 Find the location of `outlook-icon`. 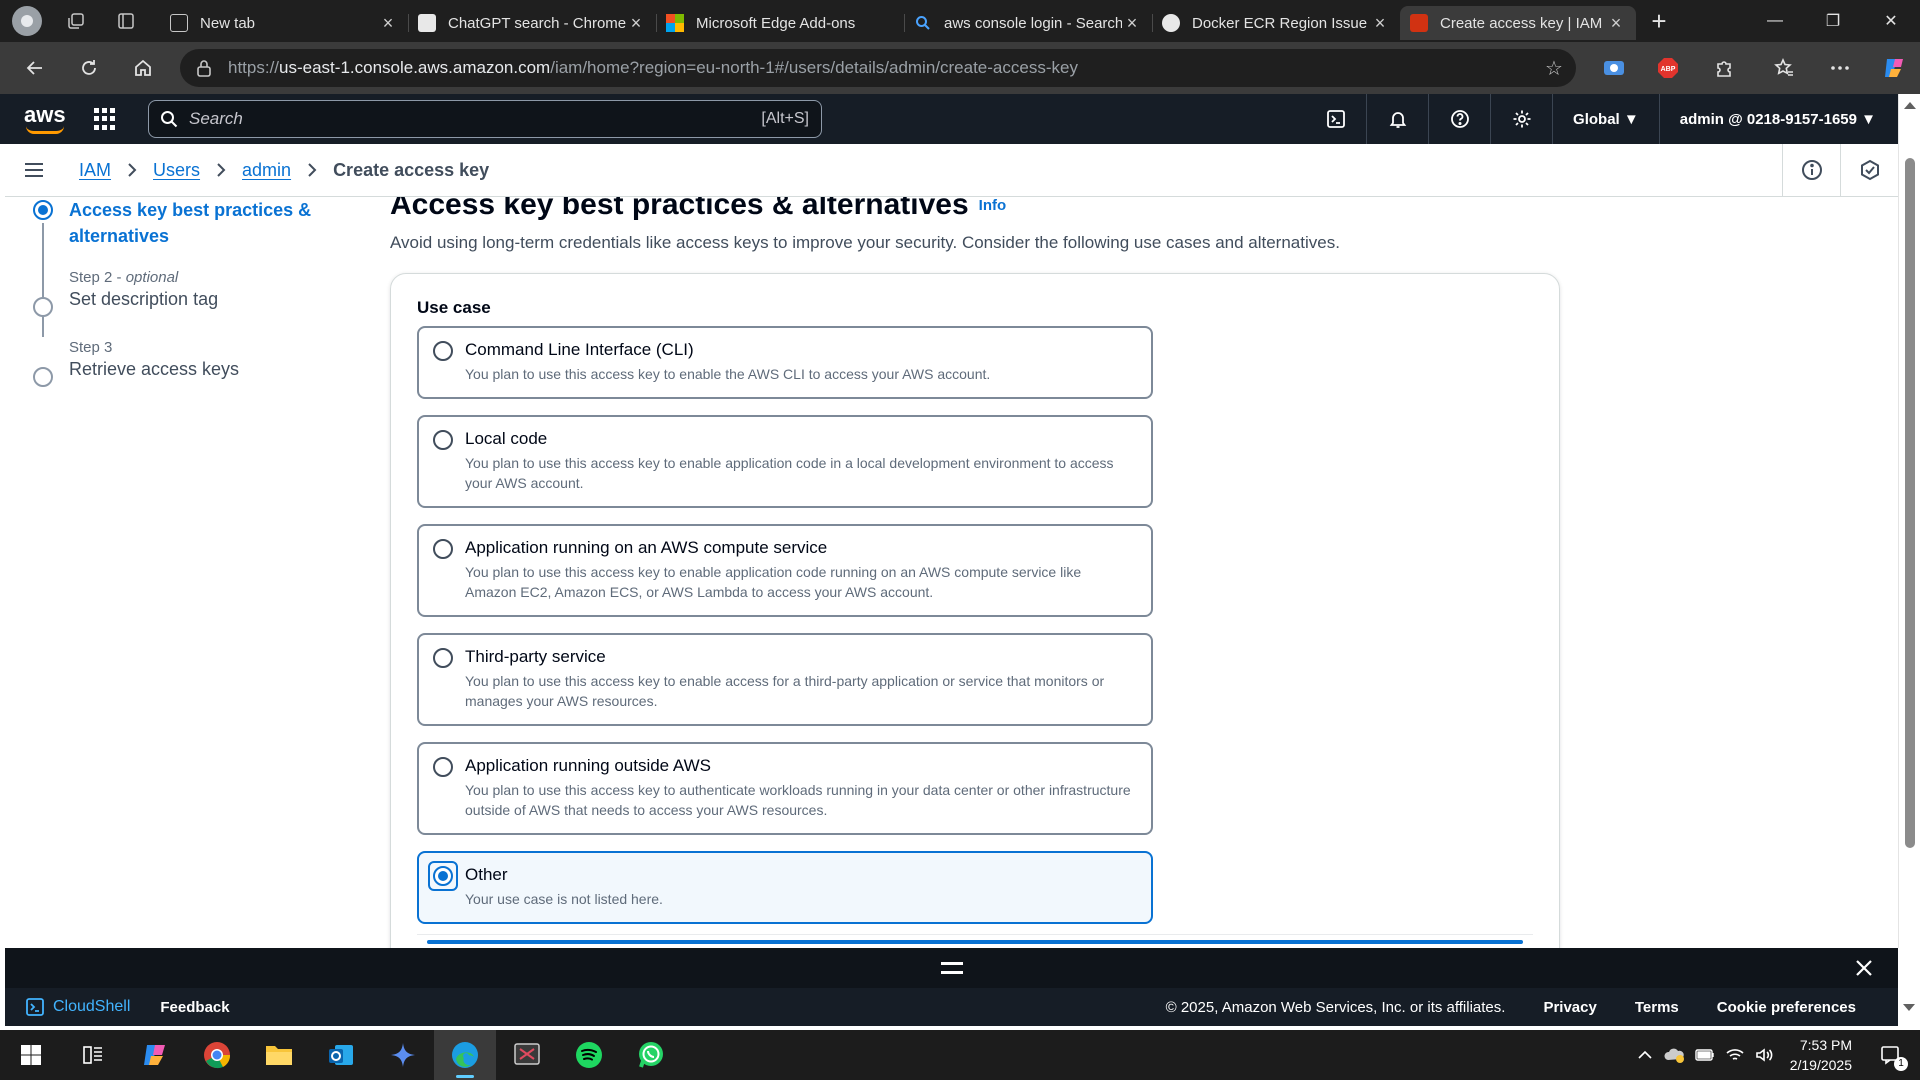

outlook-icon is located at coordinates (341, 1055).